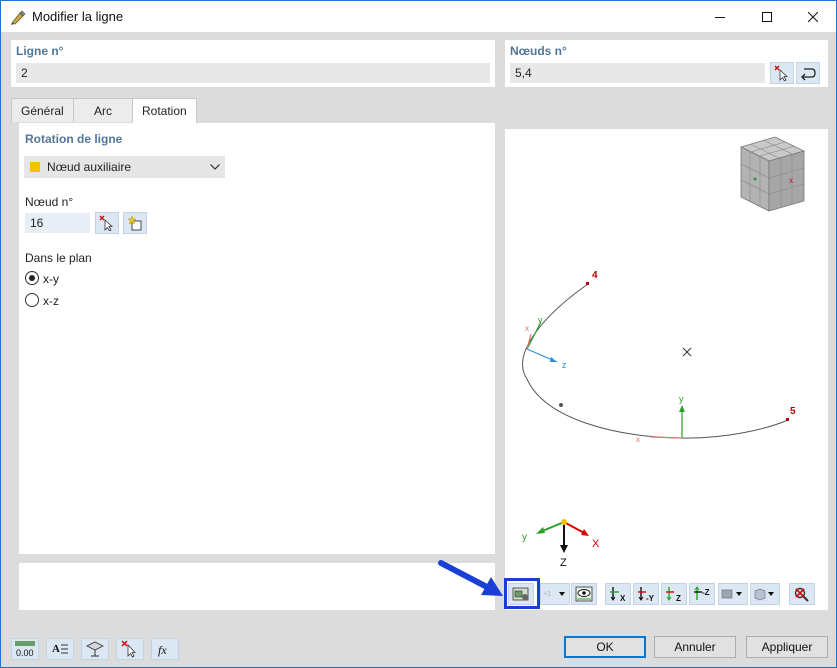 This screenshot has height=668, width=837. What do you see at coordinates (32, 278) in the screenshot?
I see `plane-xy-radio` at bounding box center [32, 278].